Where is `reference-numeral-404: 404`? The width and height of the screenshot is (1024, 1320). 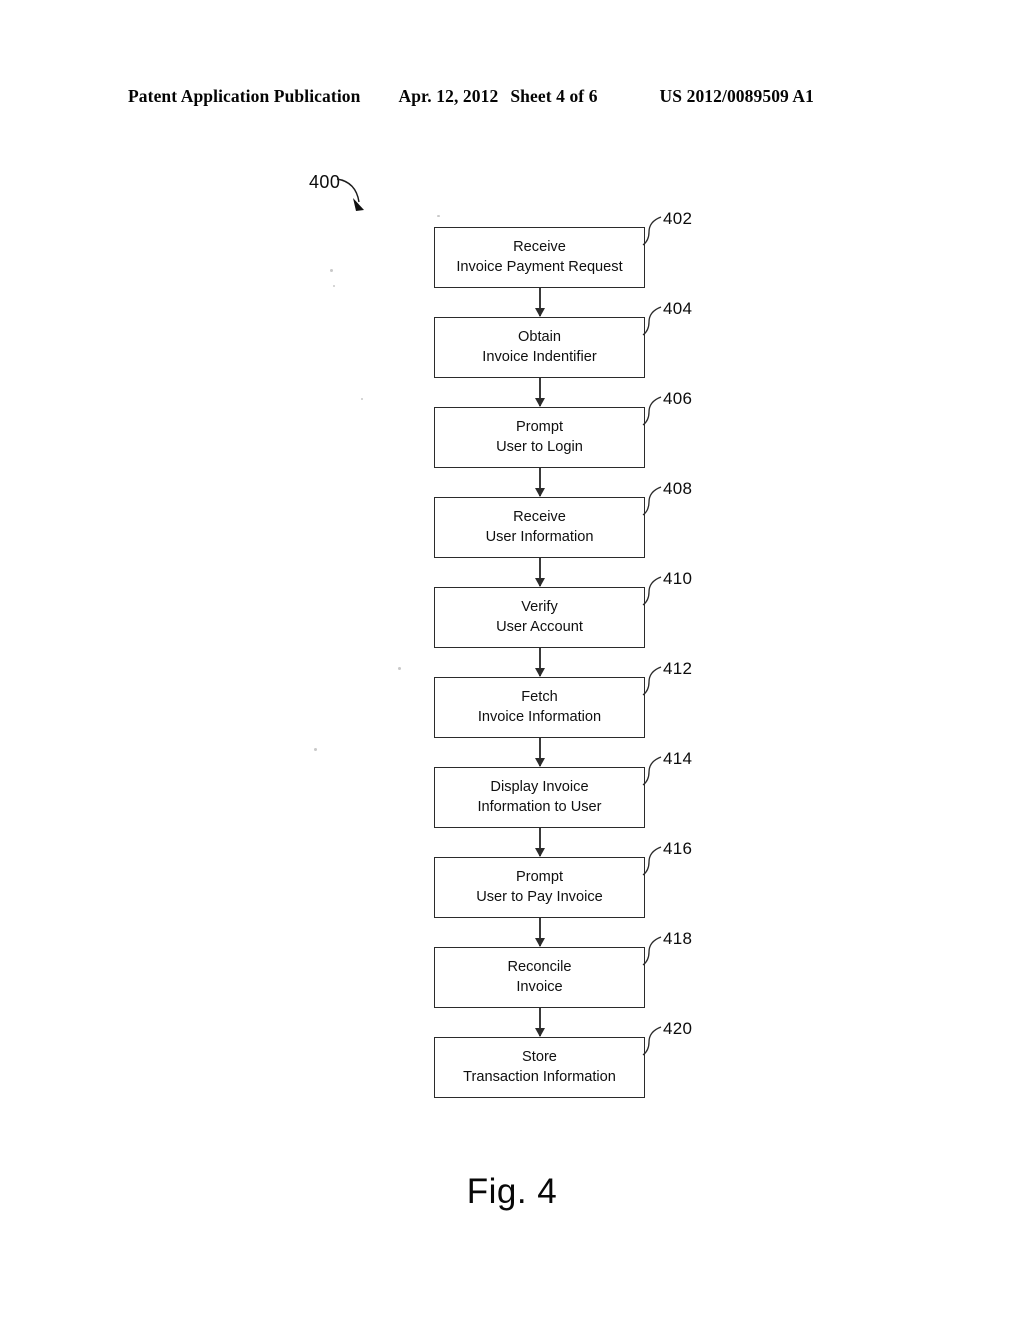
reference-numeral-404: 404 is located at coordinates (678, 308).